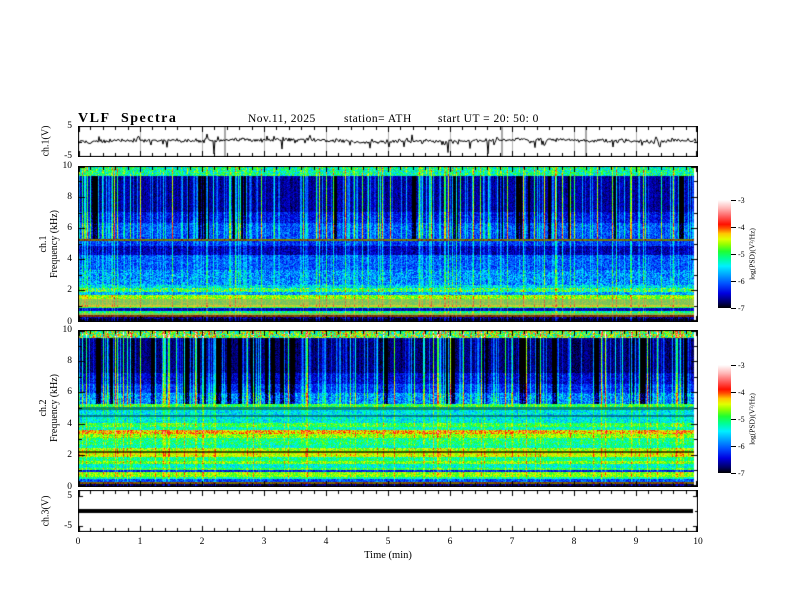 This screenshot has height=612, width=792. What do you see at coordinates (264, 542) in the screenshot?
I see `x-tick-label: 3` at bounding box center [264, 542].